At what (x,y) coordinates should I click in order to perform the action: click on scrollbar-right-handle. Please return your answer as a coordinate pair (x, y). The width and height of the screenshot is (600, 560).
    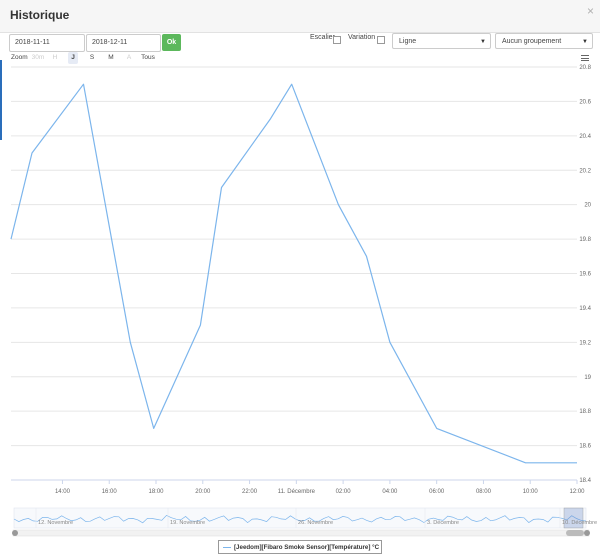
    Looking at the image, I should click on (587, 533).